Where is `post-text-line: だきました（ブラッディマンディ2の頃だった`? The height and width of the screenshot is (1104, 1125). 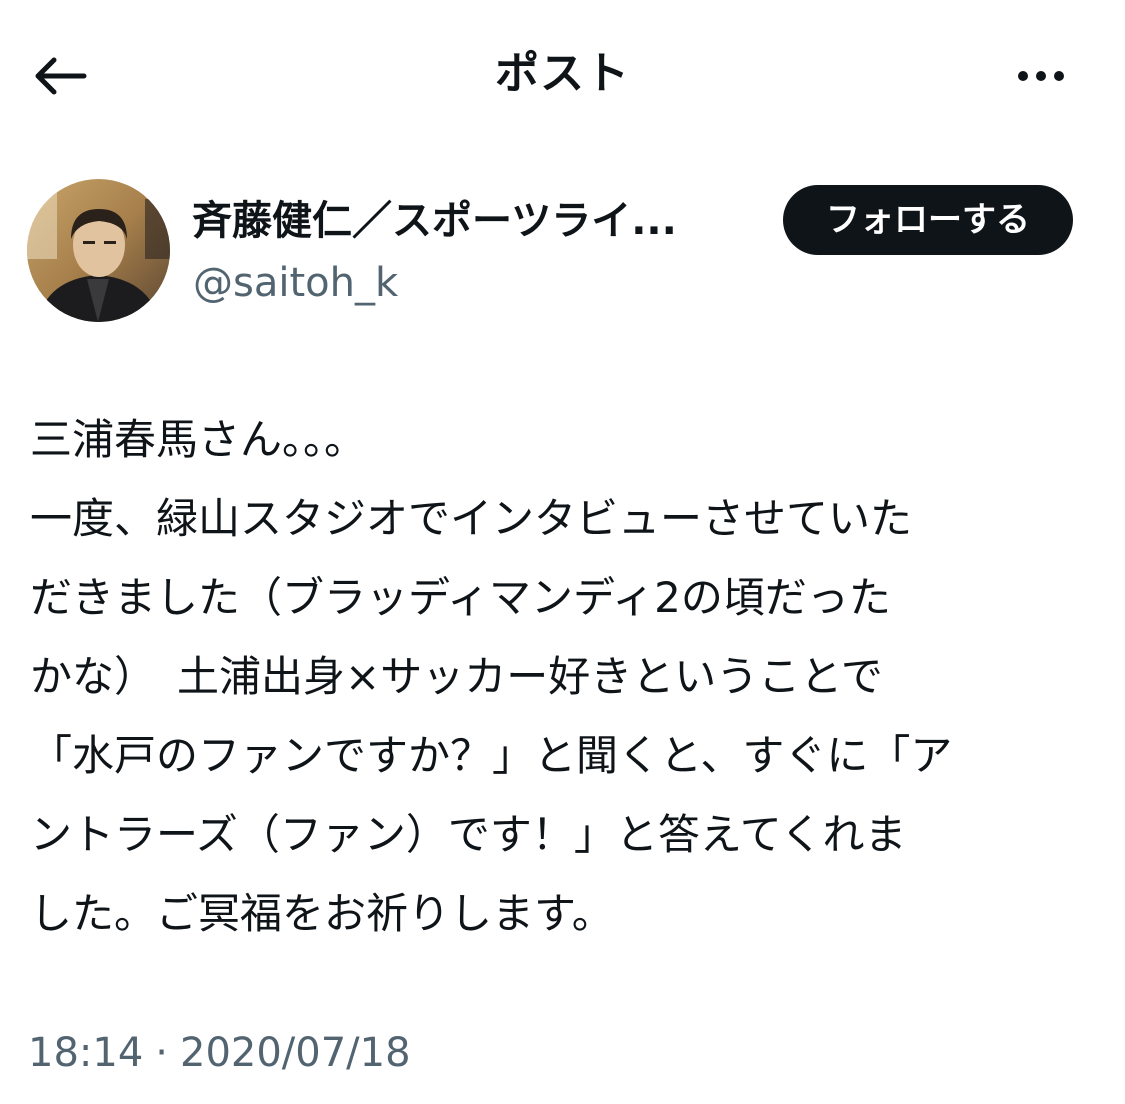 post-text-line: だきました（ブラッディマンディ2の頃だった is located at coordinates (460, 597).